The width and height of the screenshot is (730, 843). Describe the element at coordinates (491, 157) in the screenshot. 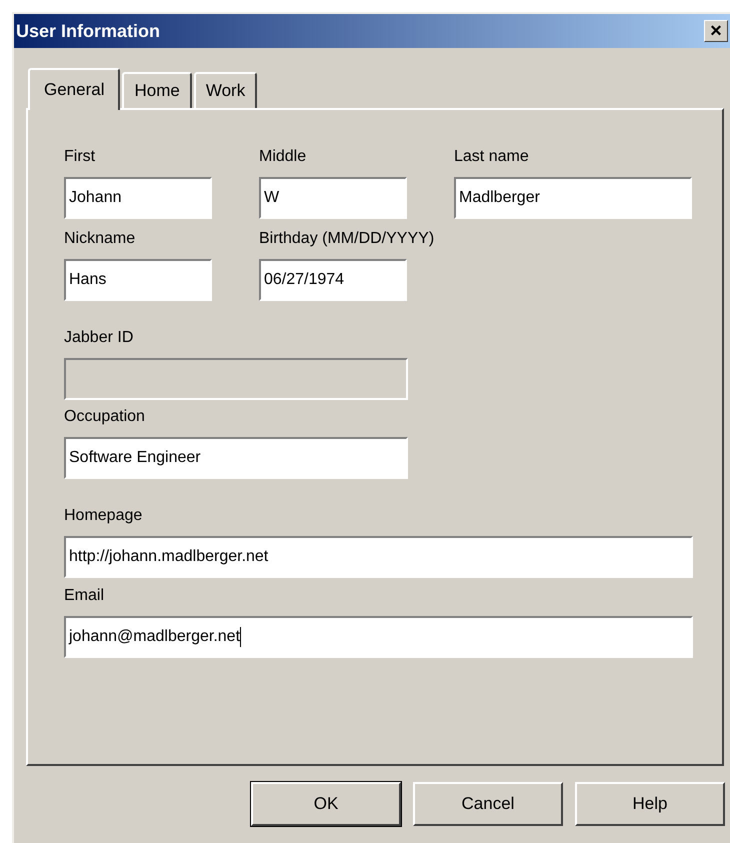

I see `field-label: Last name` at that location.